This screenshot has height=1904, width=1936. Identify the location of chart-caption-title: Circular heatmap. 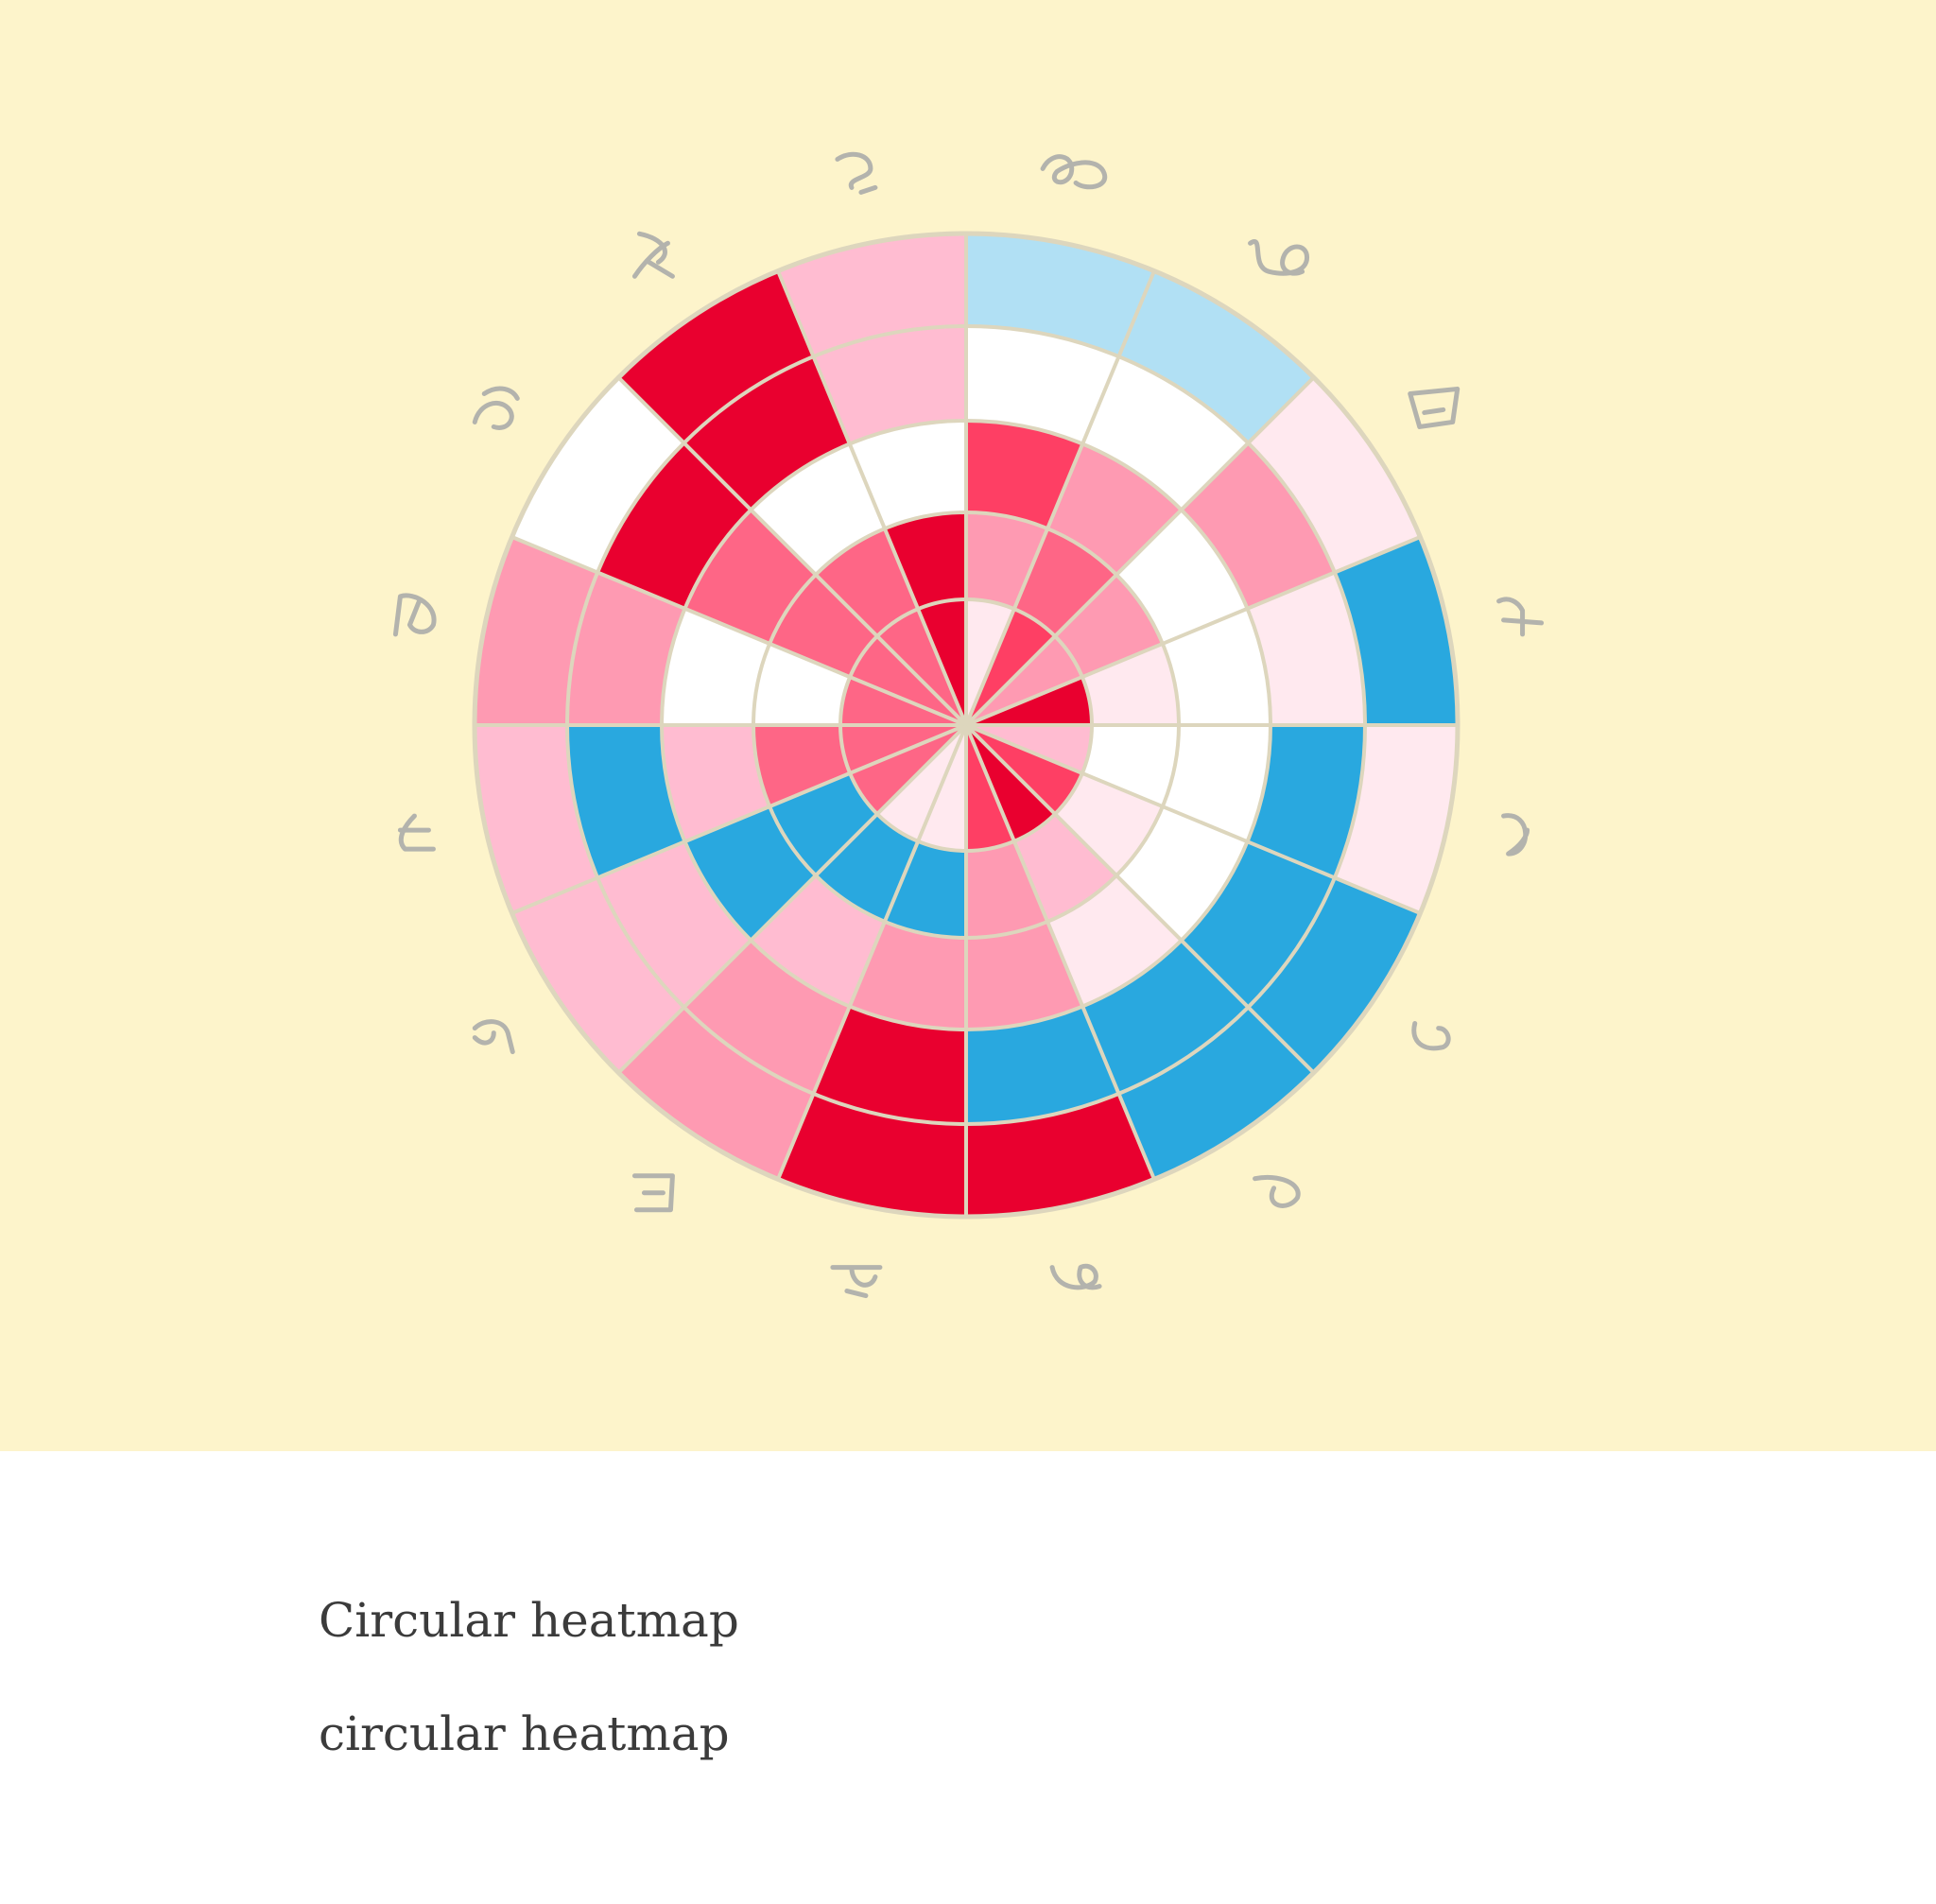
(529, 1620).